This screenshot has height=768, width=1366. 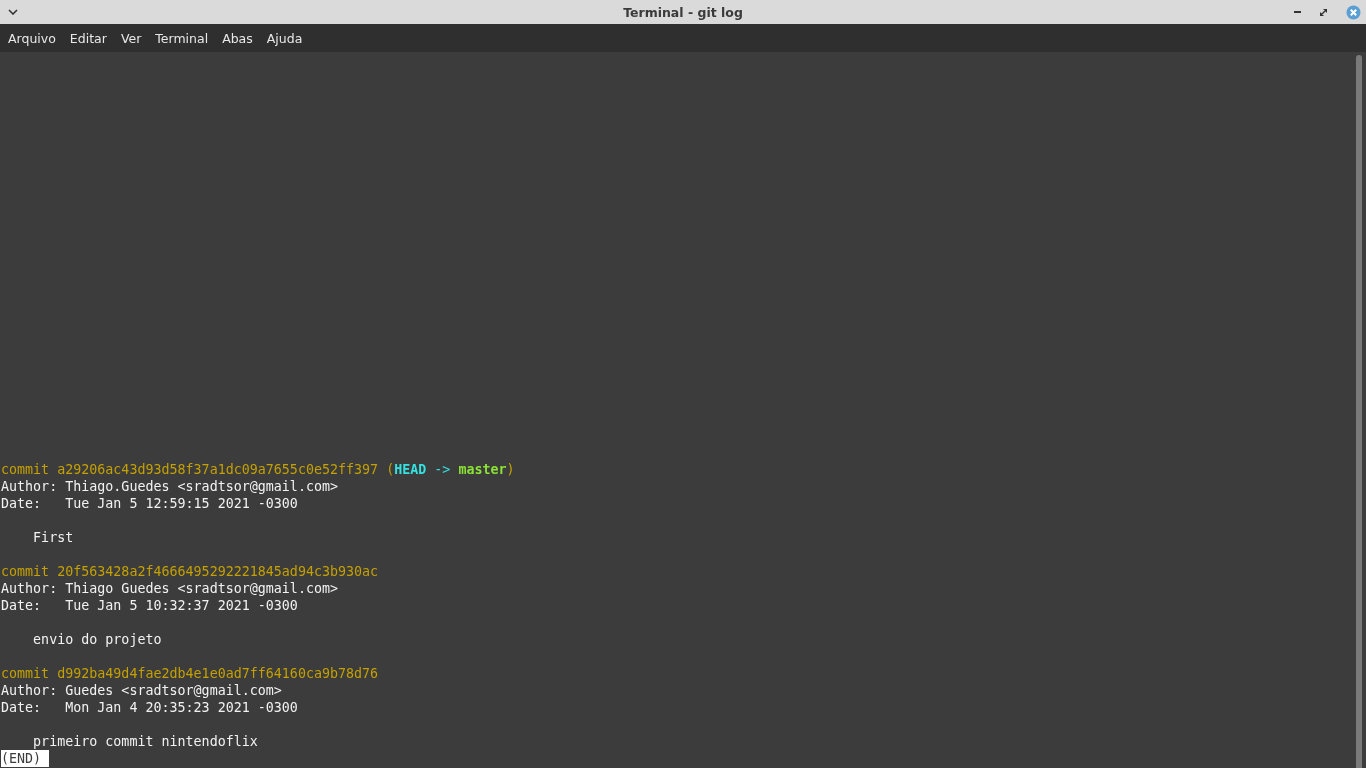 What do you see at coordinates (131, 38) in the screenshot?
I see `menu-item: Ver` at bounding box center [131, 38].